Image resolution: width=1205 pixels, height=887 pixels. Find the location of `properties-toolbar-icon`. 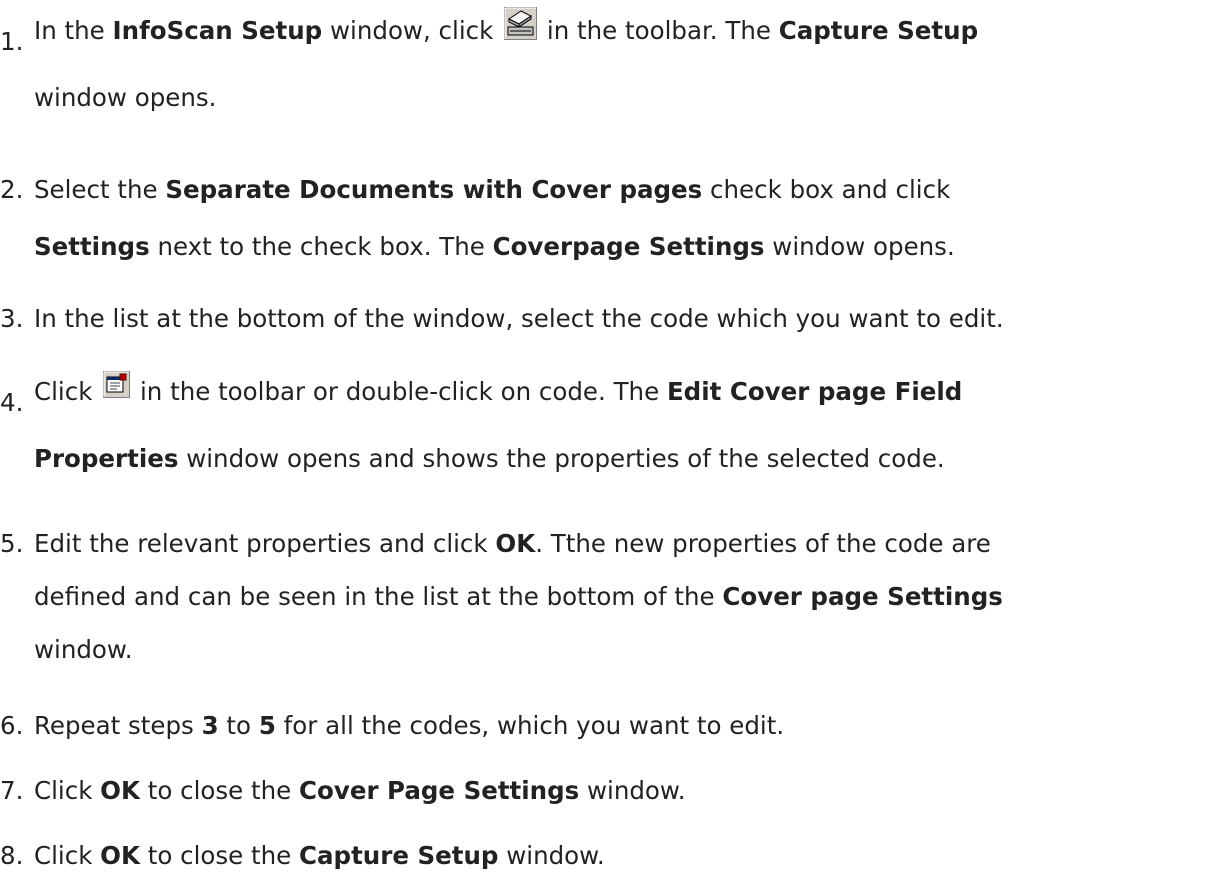

properties-toolbar-icon is located at coordinates (117, 384).